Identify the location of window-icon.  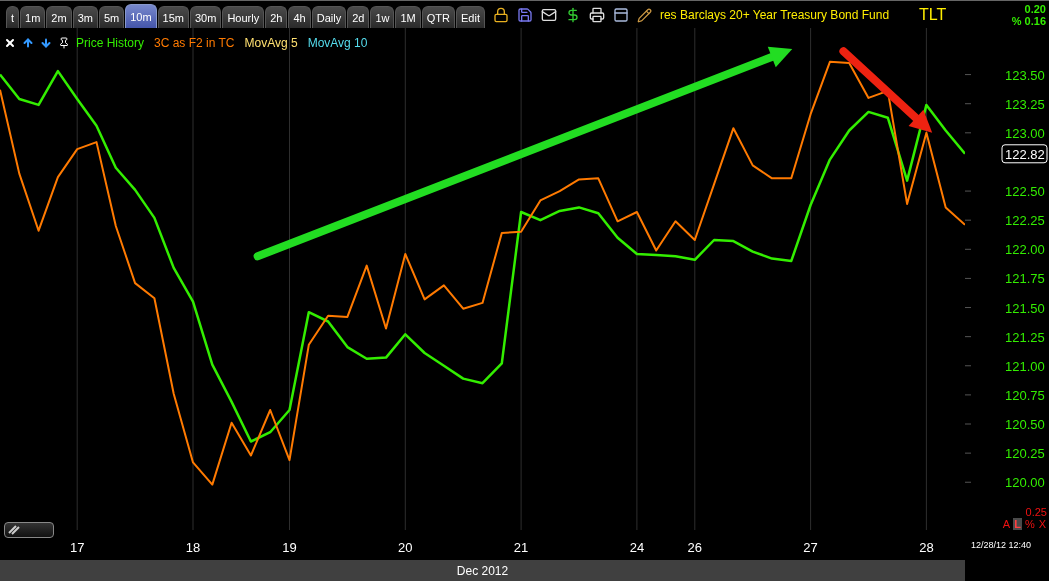
(620, 15).